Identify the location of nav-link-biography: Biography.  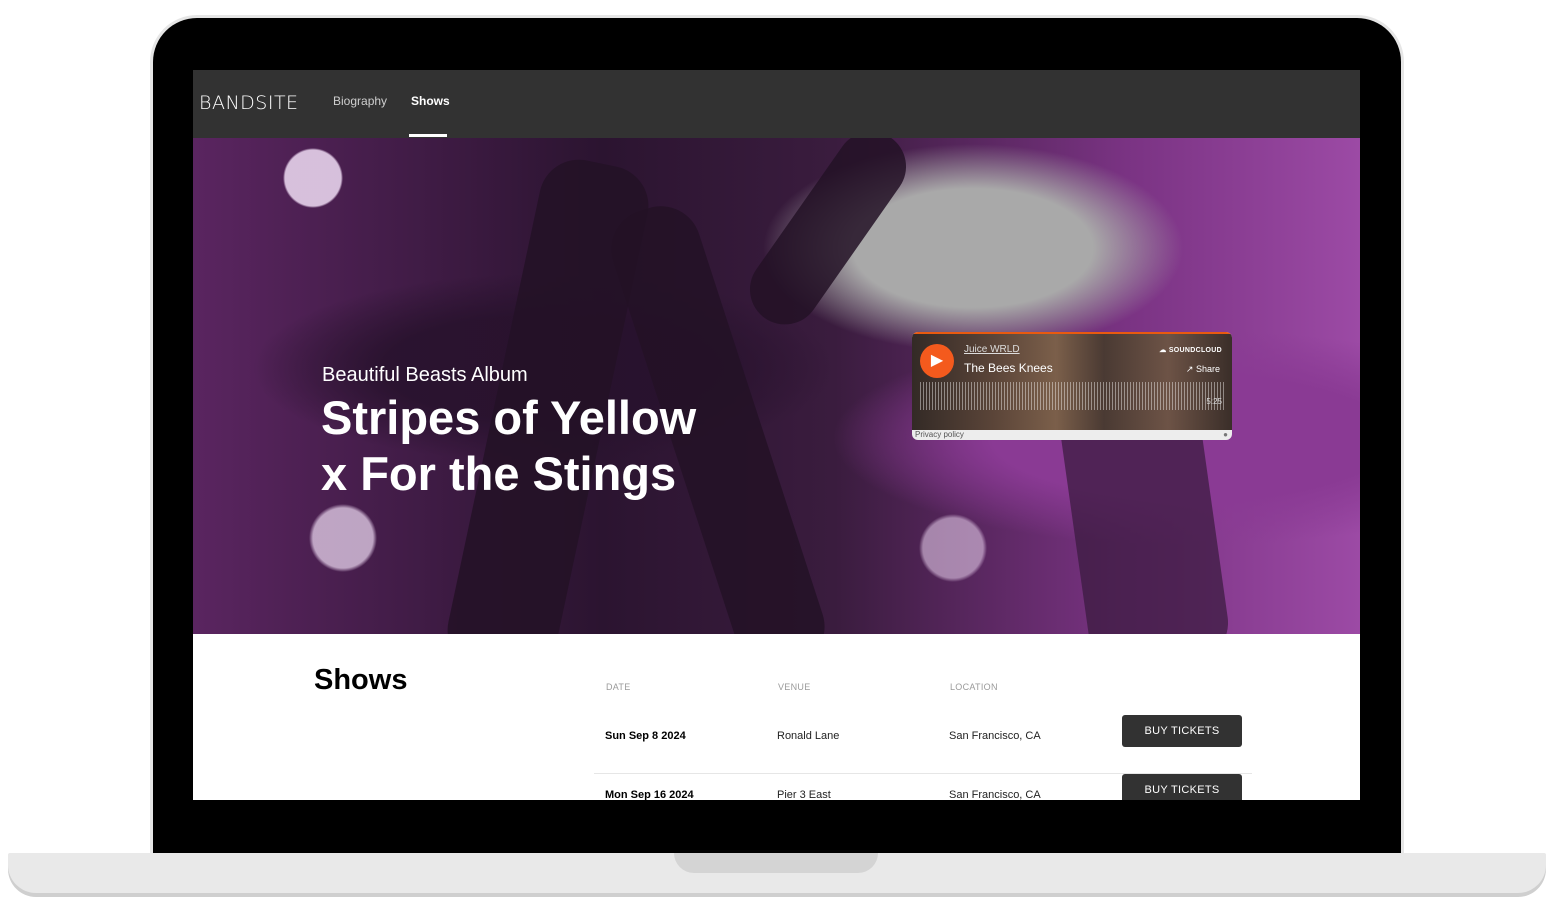
(360, 101).